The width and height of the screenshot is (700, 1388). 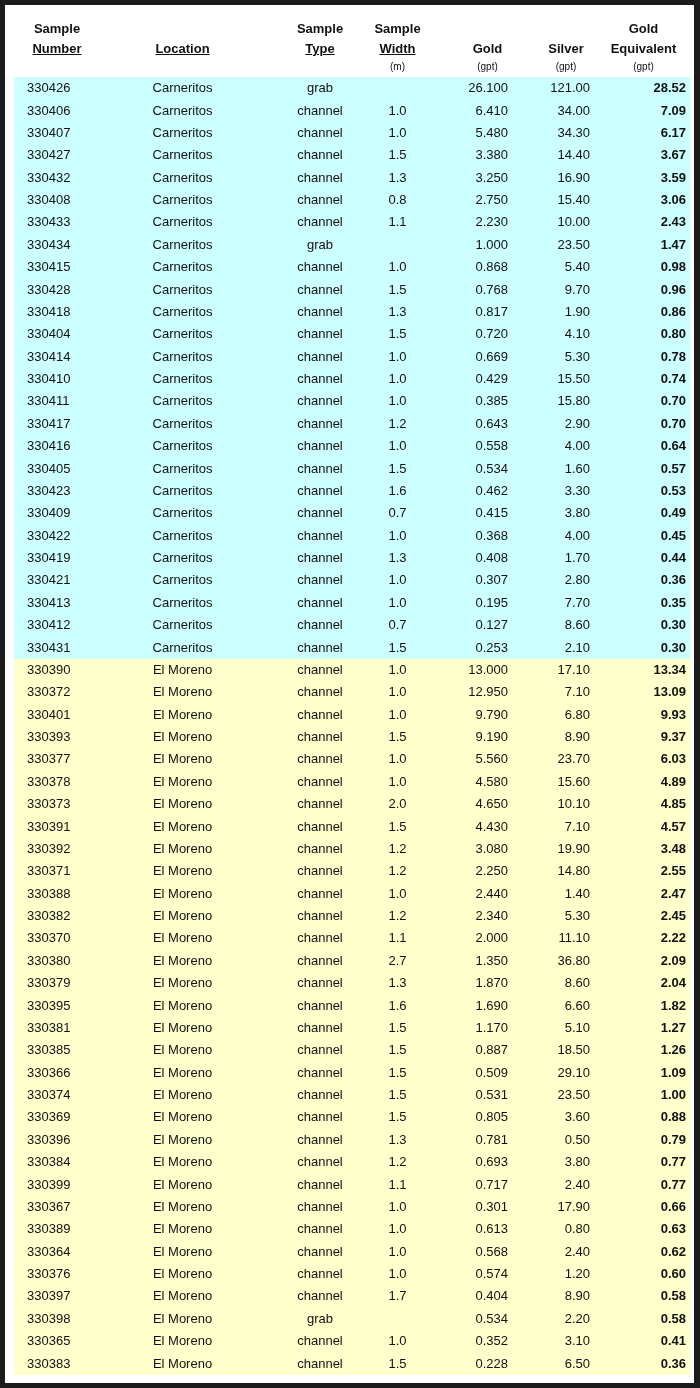 I want to click on table-cell: 1.6, so click(x=397, y=490).